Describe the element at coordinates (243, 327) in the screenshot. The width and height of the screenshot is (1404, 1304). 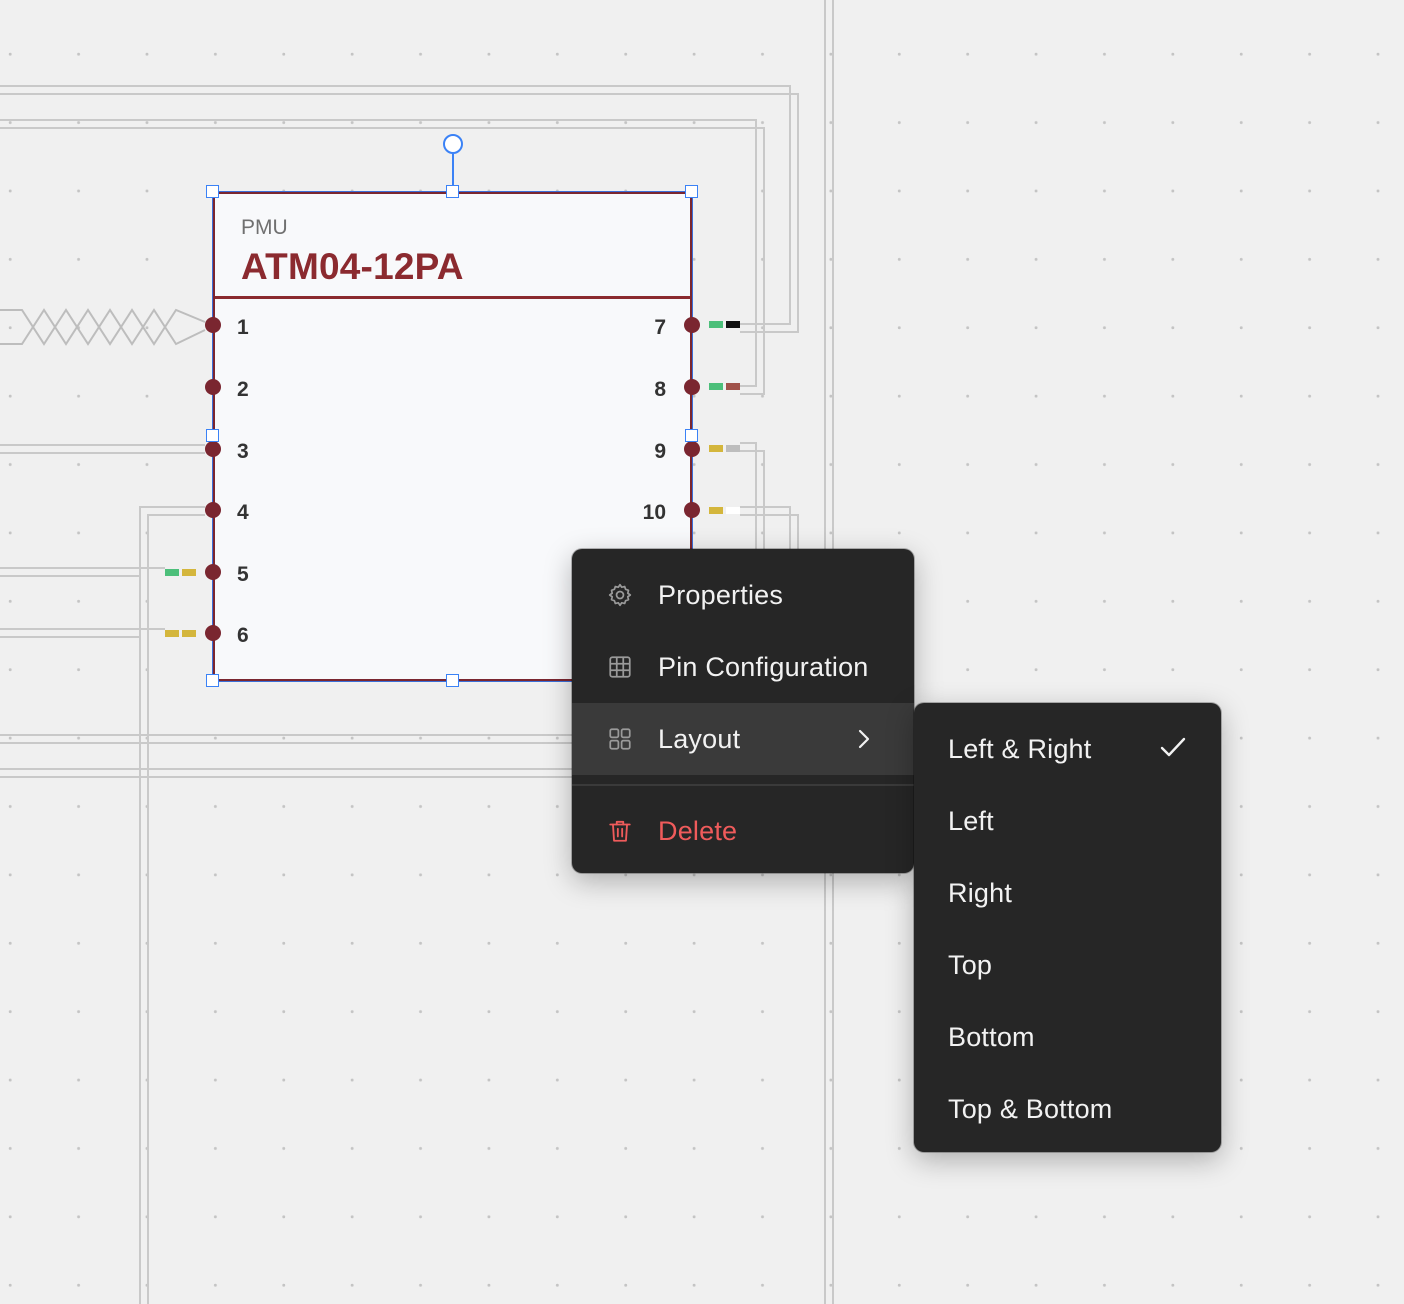
I see `pin-label: 1` at that location.